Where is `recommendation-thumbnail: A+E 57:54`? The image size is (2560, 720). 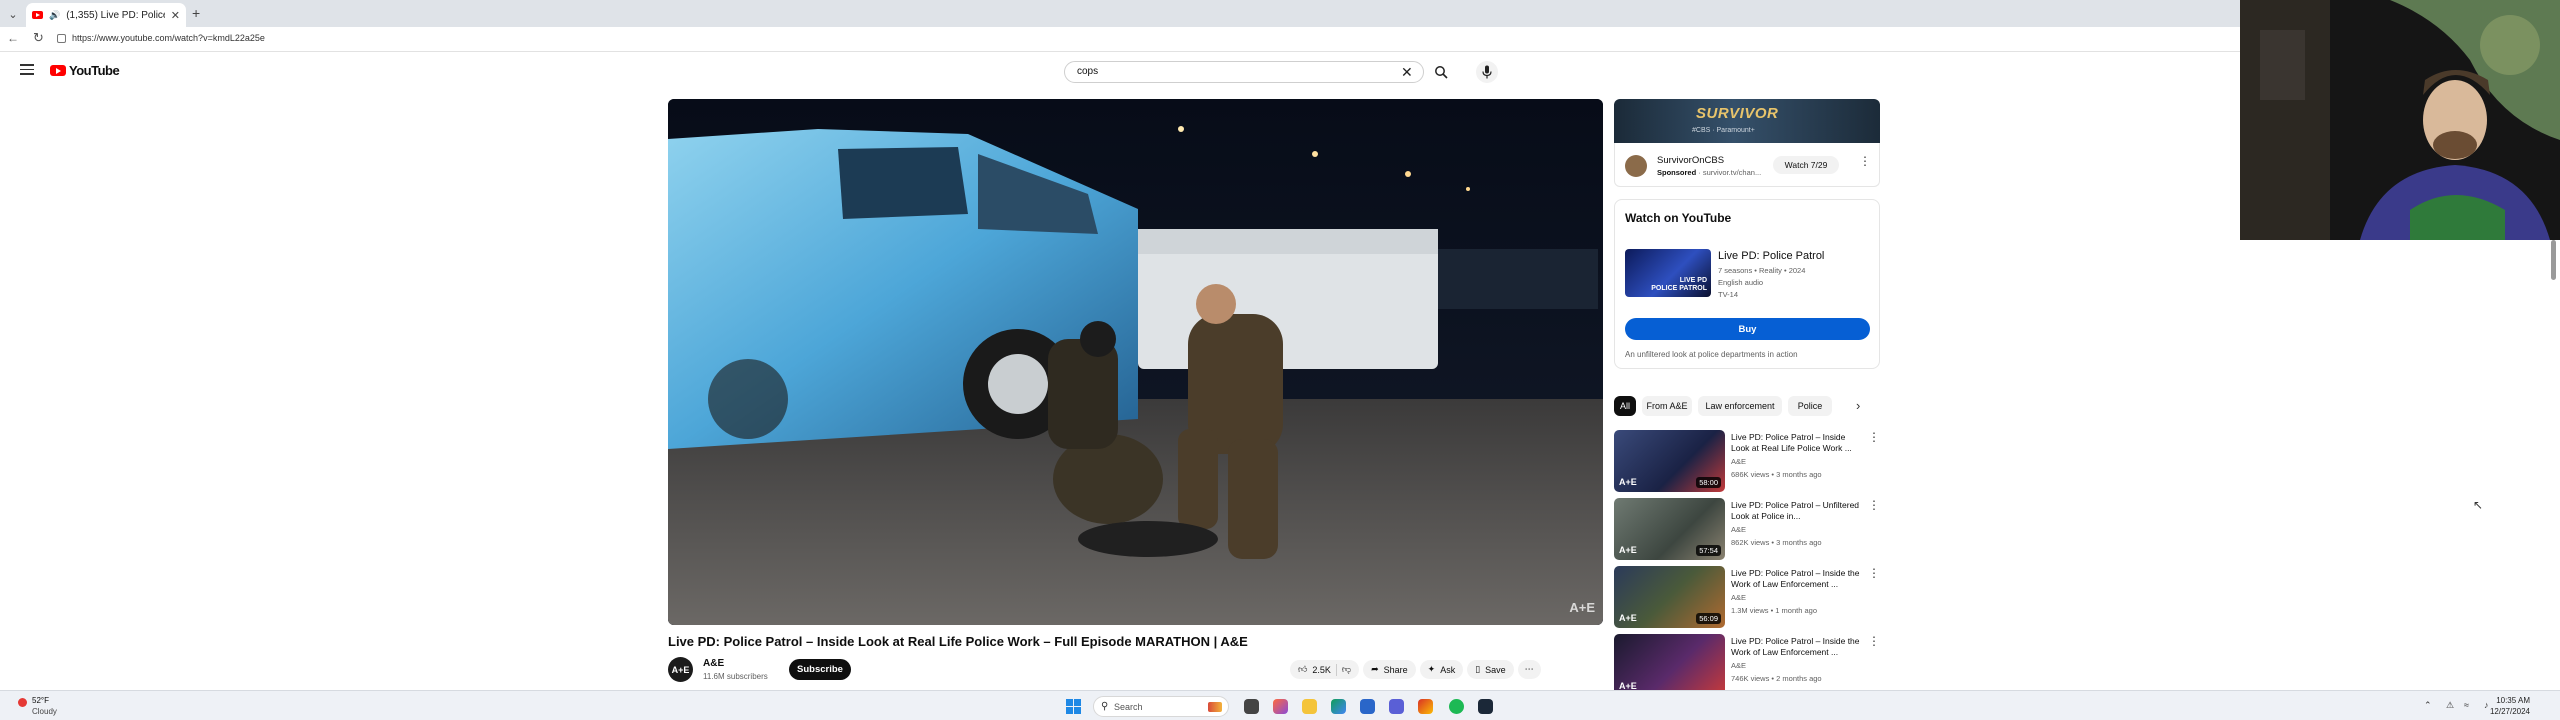
recommendation-thumbnail: A+E 57:54 is located at coordinates (1669, 529).